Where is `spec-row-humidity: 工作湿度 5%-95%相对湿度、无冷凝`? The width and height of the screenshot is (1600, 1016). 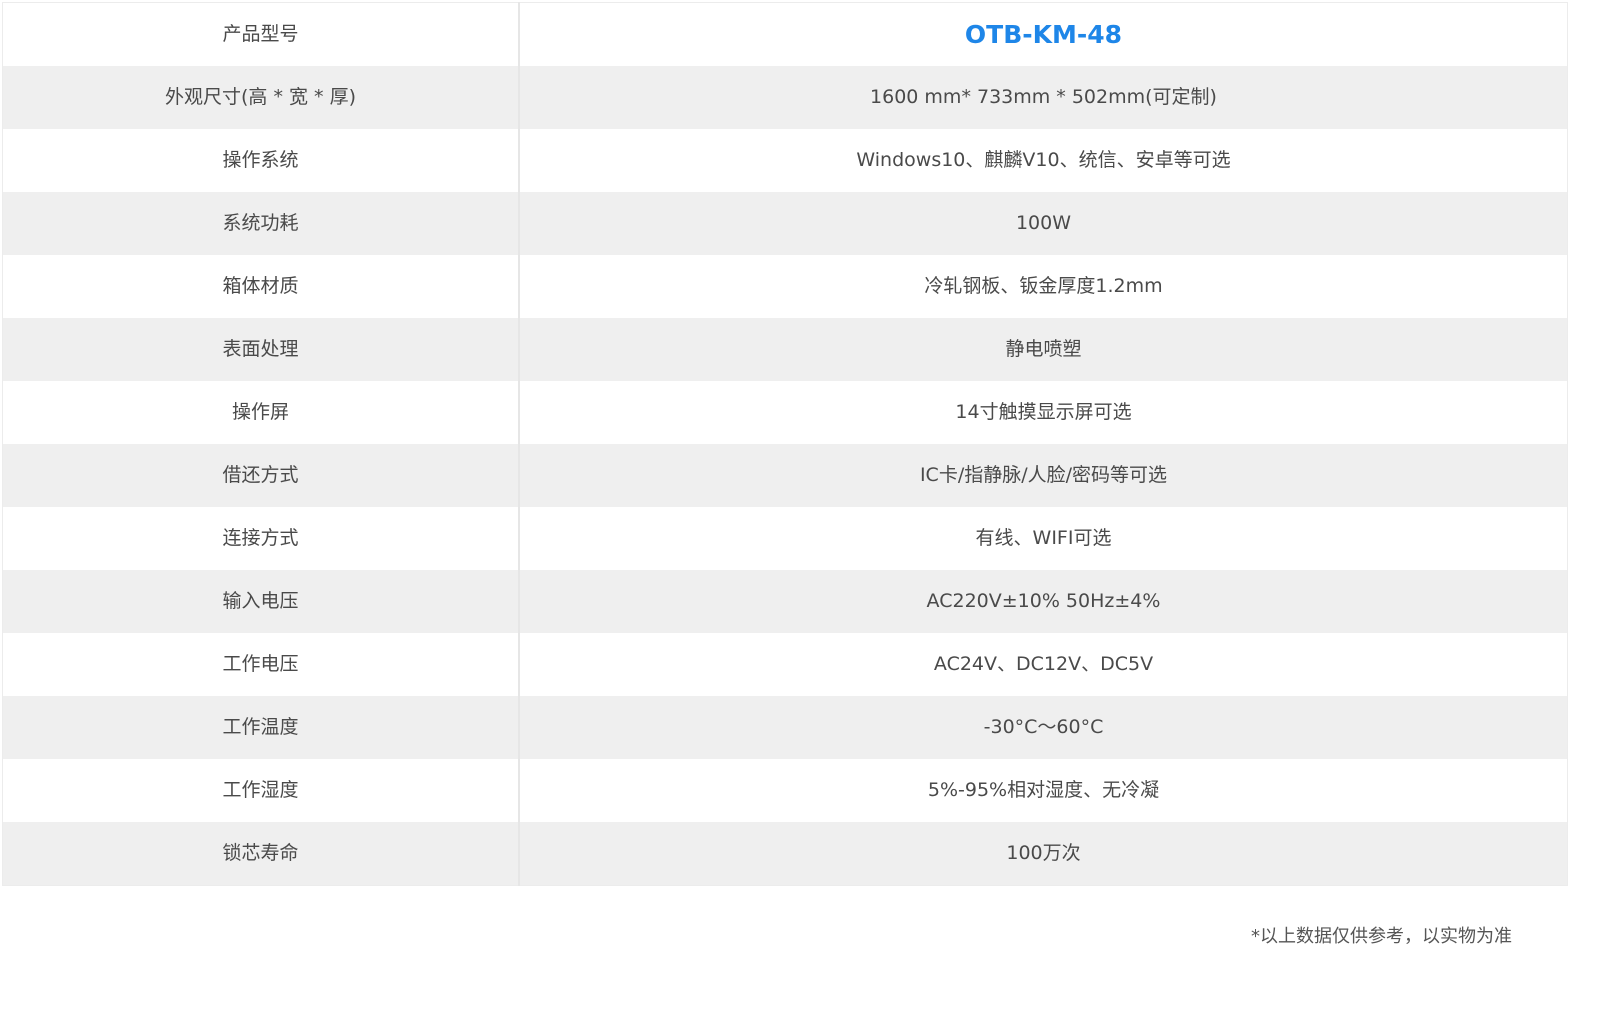 spec-row-humidity: 工作湿度 5%-95%相对湿度、无冷凝 is located at coordinates (785, 790).